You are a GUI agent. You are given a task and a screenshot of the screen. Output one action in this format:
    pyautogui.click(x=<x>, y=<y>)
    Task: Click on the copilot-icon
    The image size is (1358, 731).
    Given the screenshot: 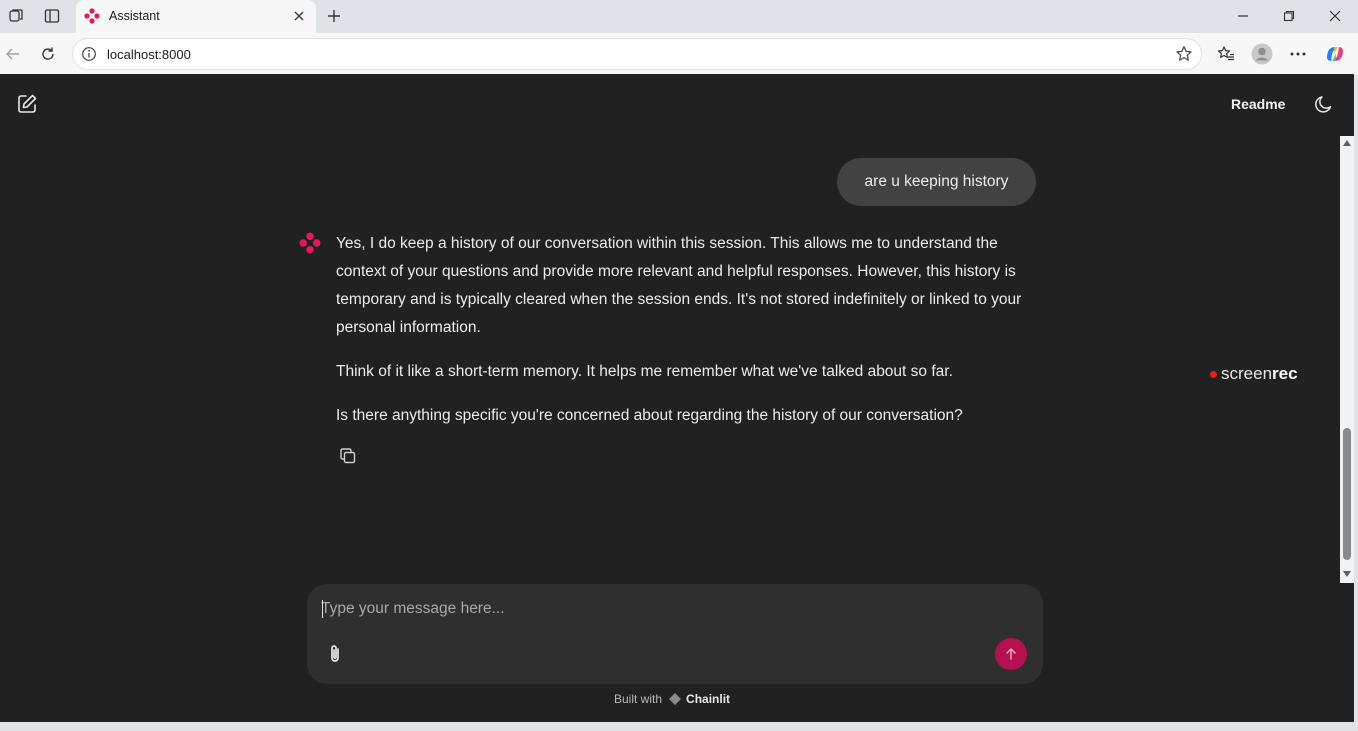 What is the action you would take?
    pyautogui.click(x=1335, y=54)
    